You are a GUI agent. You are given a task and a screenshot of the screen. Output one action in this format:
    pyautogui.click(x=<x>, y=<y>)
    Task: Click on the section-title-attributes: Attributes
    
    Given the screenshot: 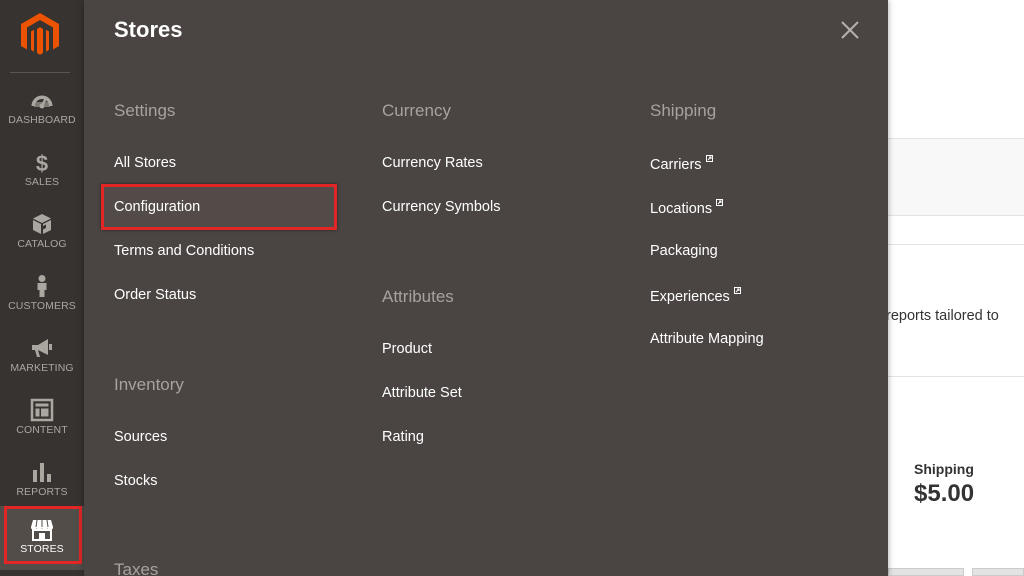 What is the action you would take?
    pyautogui.click(x=418, y=296)
    